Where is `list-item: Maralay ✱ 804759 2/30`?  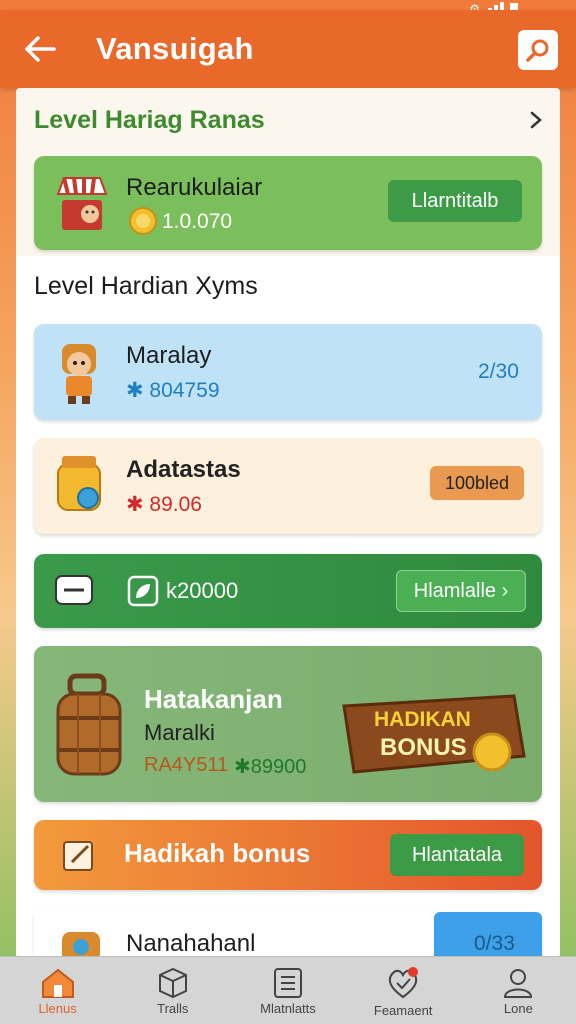
list-item: Maralay ✱ 804759 2/30 is located at coordinates (288, 372).